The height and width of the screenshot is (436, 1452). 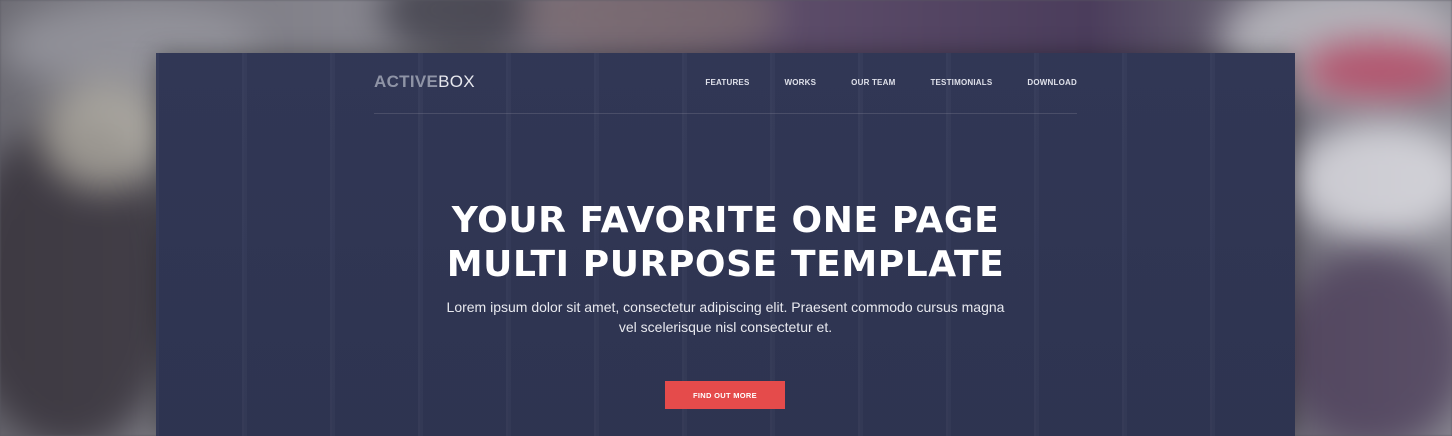 I want to click on nav-item-features: FEATURES, so click(x=727, y=83).